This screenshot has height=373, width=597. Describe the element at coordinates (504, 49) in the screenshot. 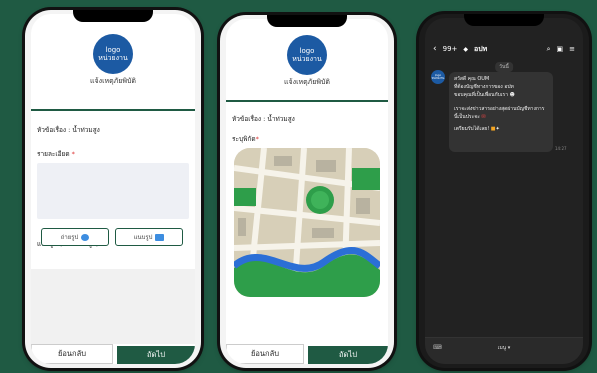

I see `chat-header: ‹ 99+ ◆ อปท ⌕ ▣ ≡` at that location.